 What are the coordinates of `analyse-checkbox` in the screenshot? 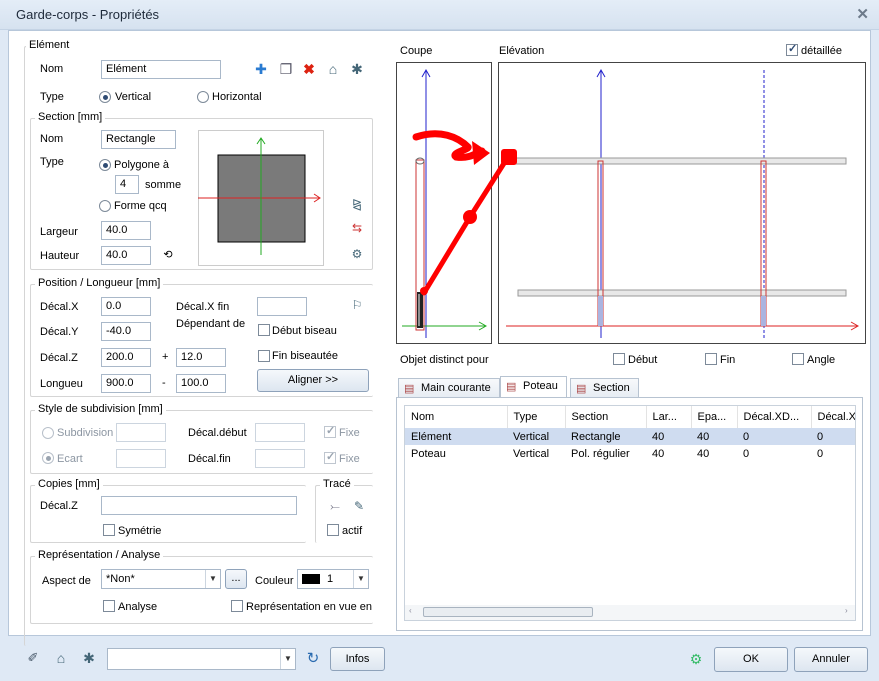 It's located at (109, 606).